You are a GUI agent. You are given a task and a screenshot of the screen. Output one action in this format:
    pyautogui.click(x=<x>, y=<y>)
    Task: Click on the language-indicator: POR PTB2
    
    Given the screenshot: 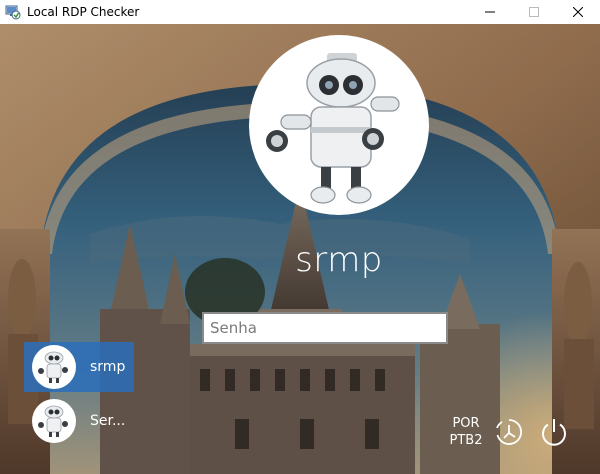 What is the action you would take?
    pyautogui.click(x=466, y=432)
    